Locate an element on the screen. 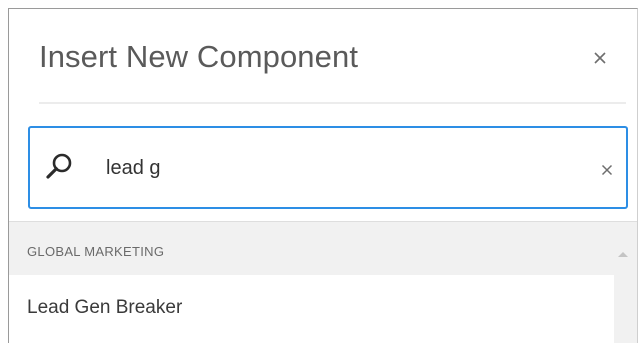  search-input is located at coordinates (336, 168).